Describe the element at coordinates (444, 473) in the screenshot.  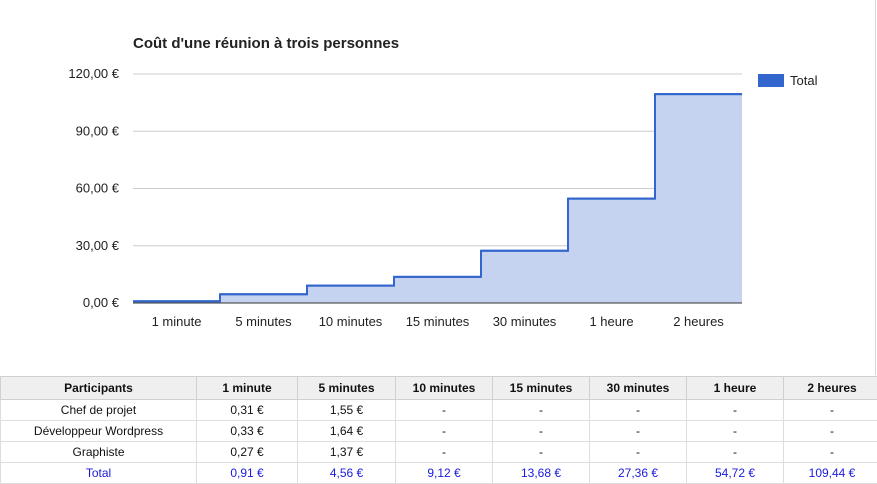
I see `cell-total-value: 9,12 €` at that location.